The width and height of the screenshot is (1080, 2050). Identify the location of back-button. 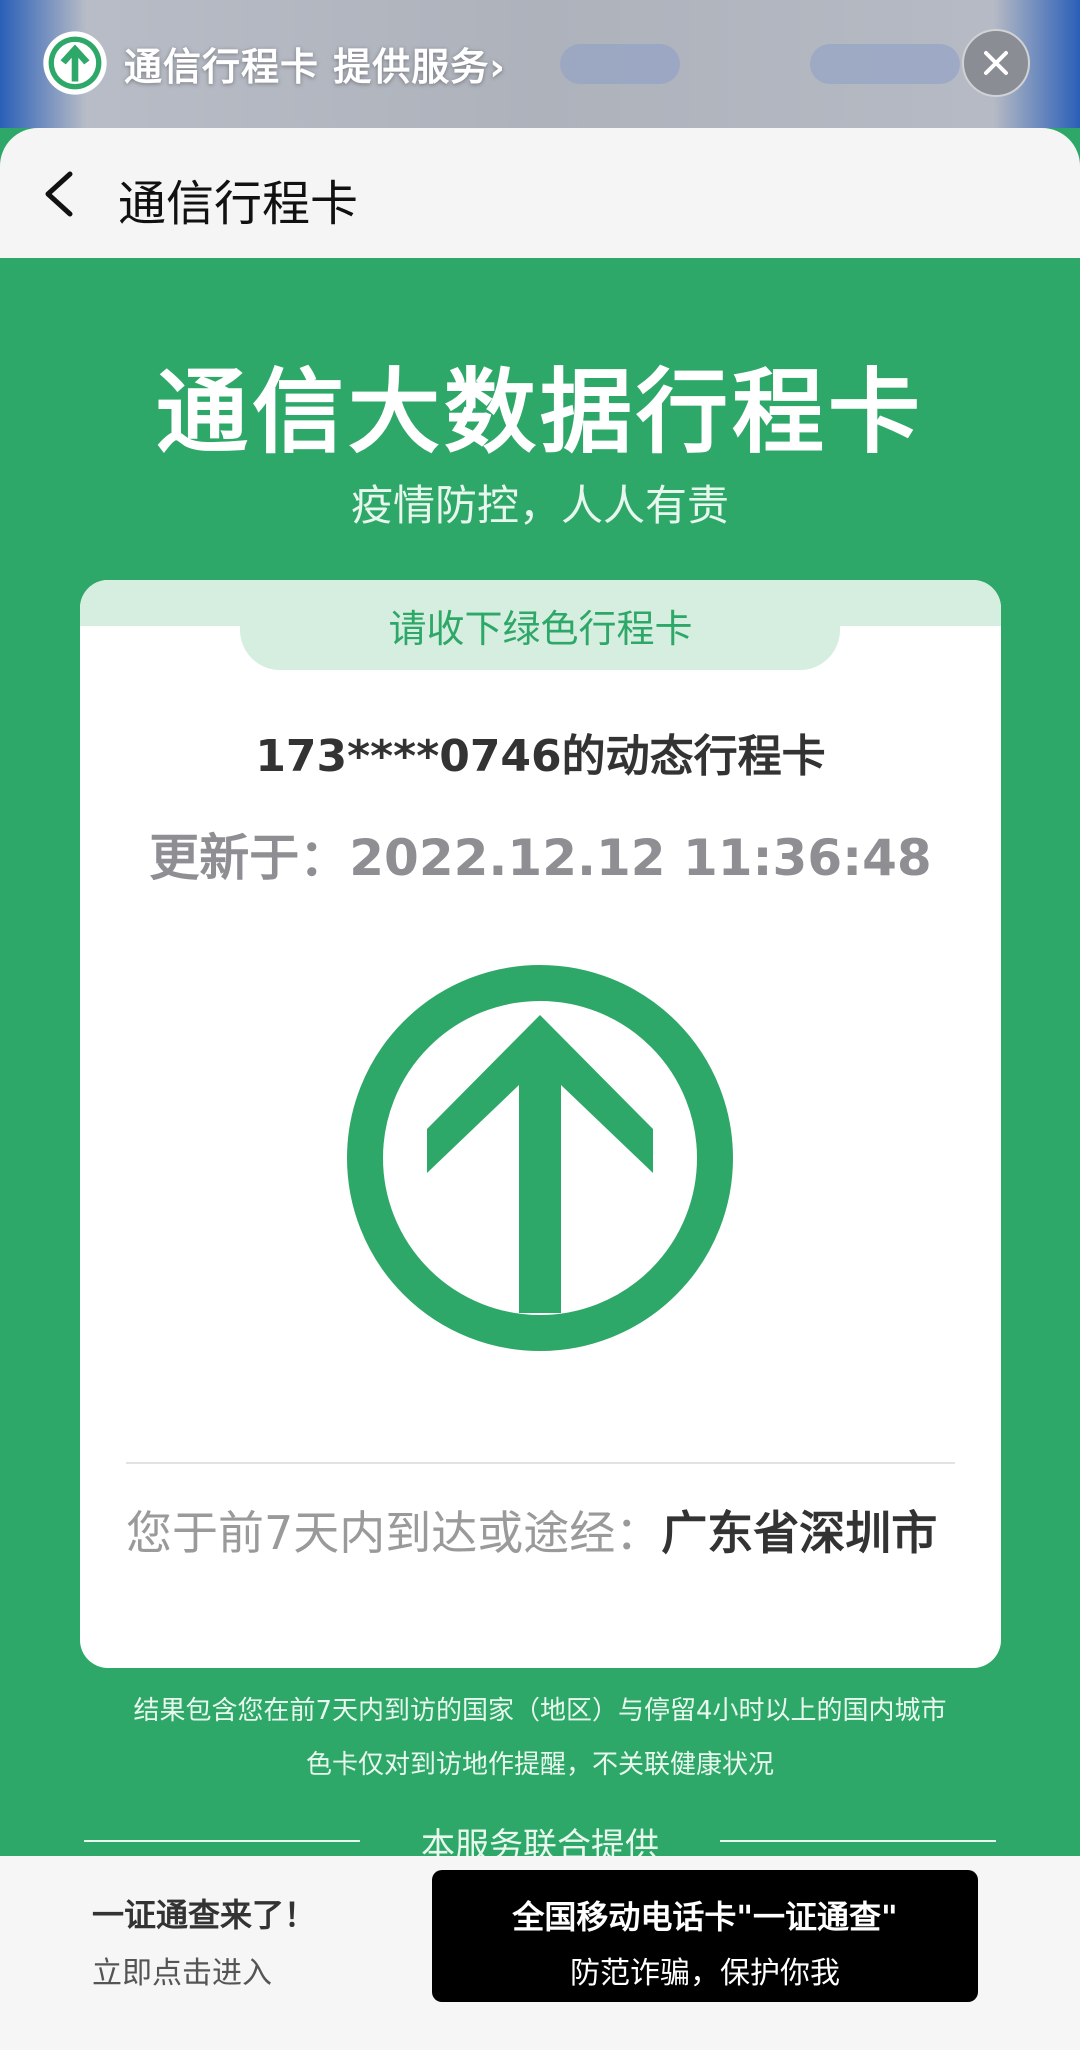
(61, 194).